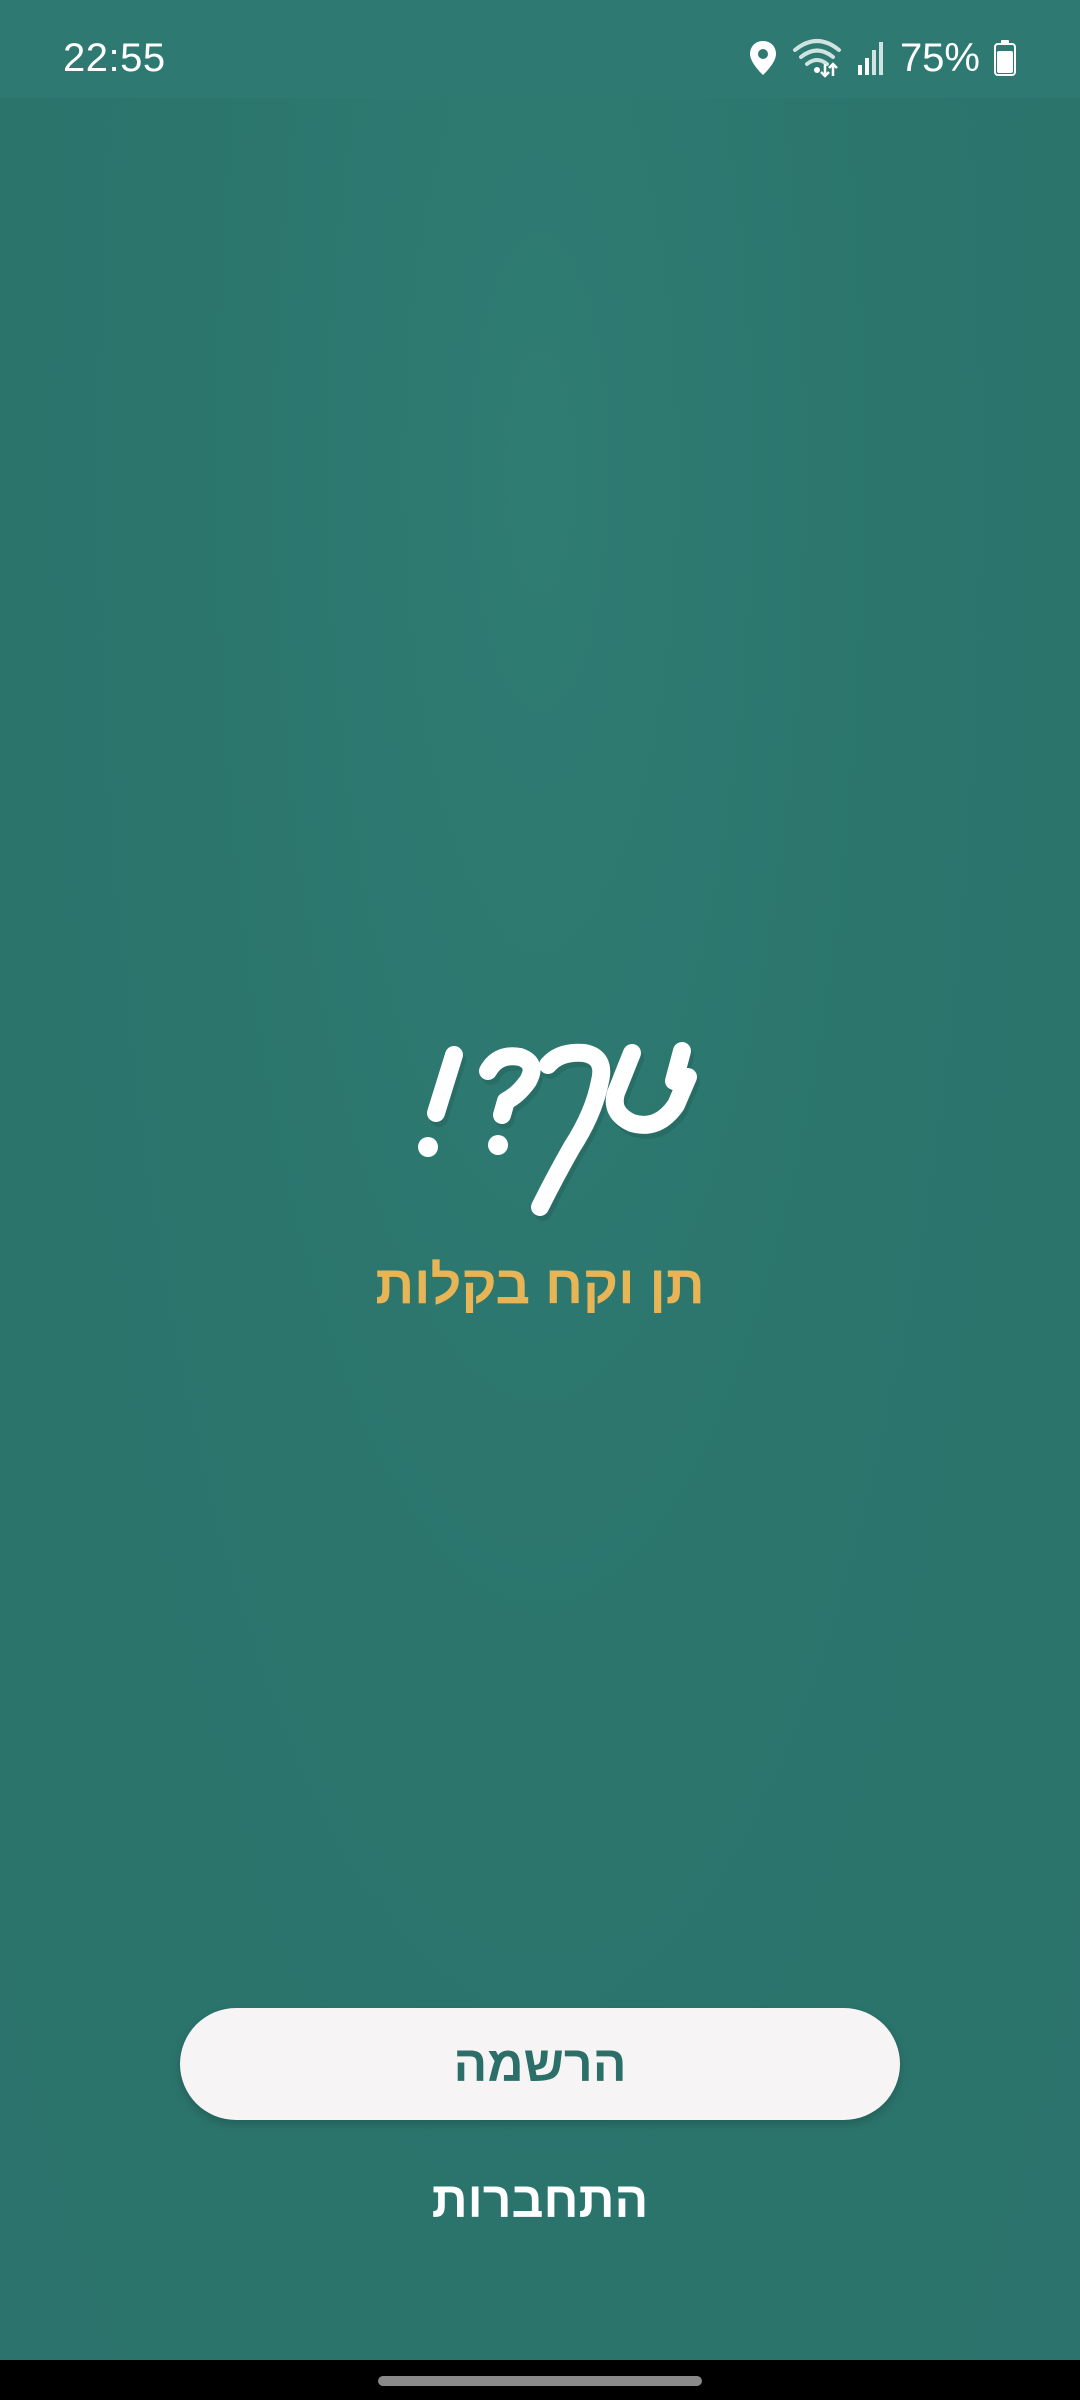 The height and width of the screenshot is (2400, 1080). I want to click on battery-icon, so click(1005, 58).